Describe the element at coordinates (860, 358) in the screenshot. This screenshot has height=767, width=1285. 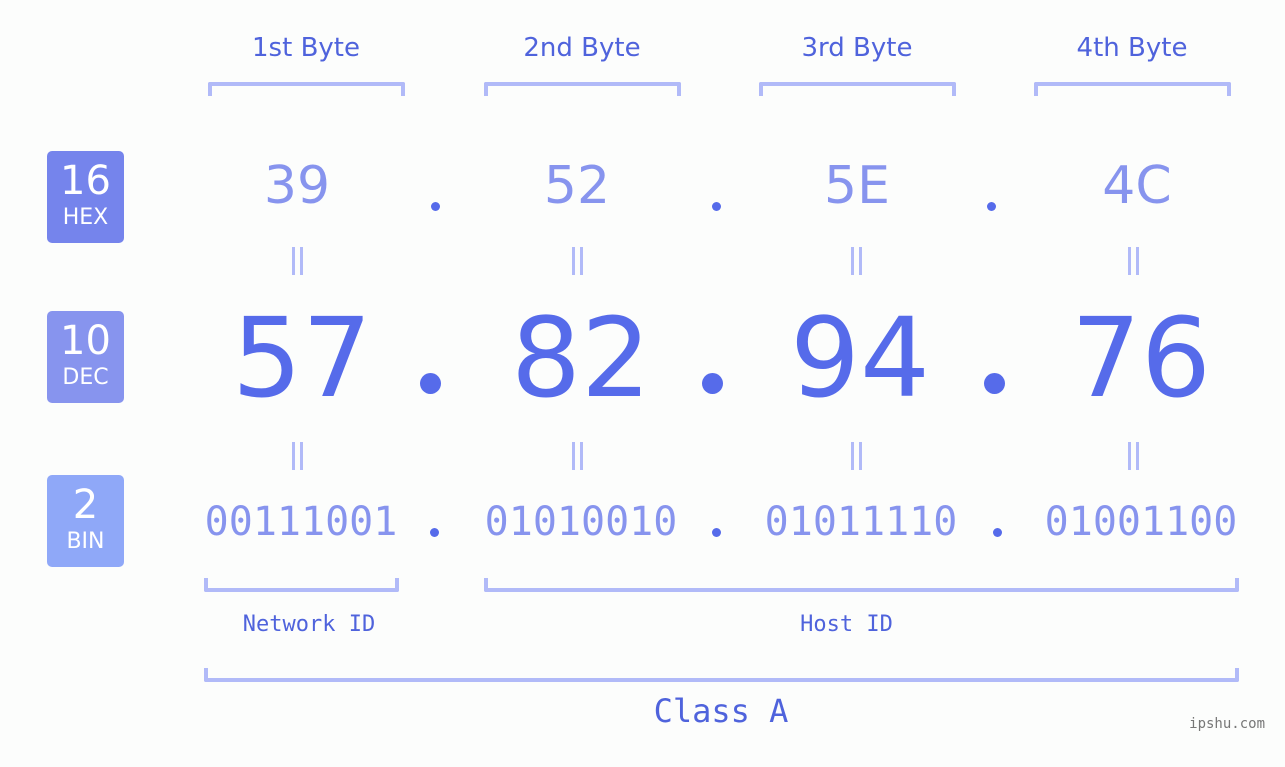
I see `dec-value-3: 94` at that location.